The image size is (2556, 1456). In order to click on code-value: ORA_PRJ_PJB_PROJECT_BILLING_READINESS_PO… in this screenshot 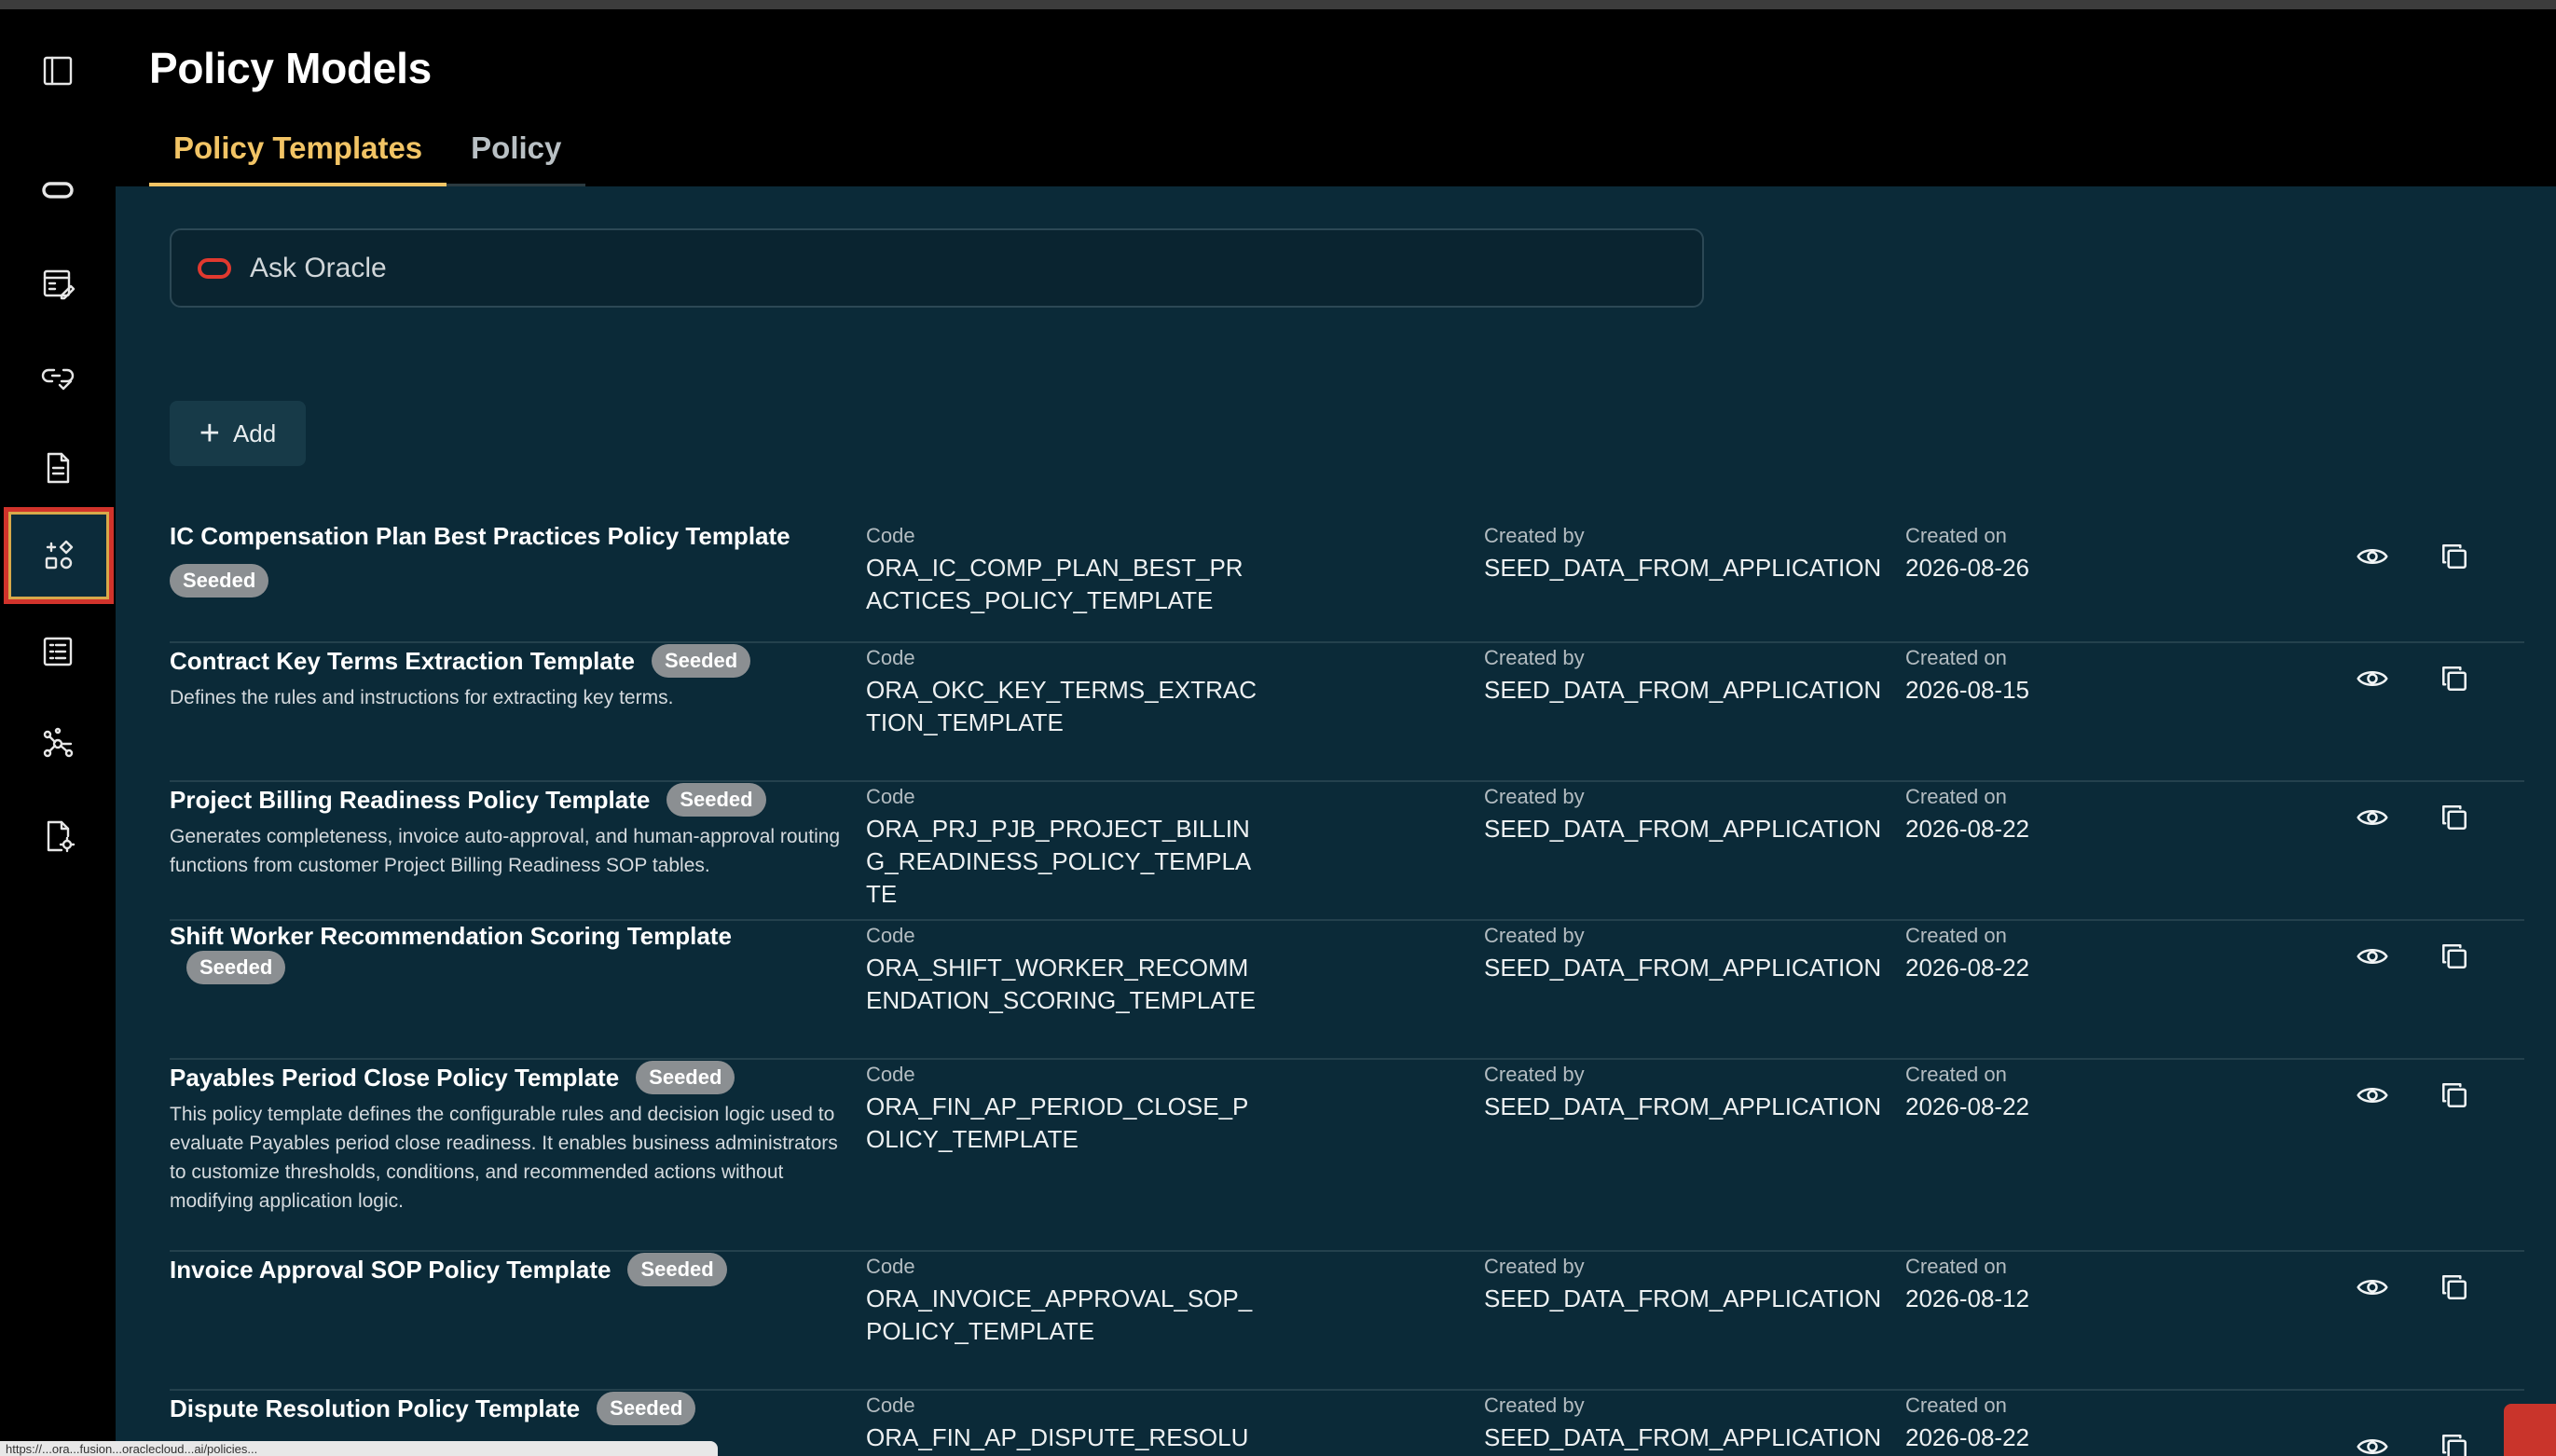, I will do `click(1059, 861)`.